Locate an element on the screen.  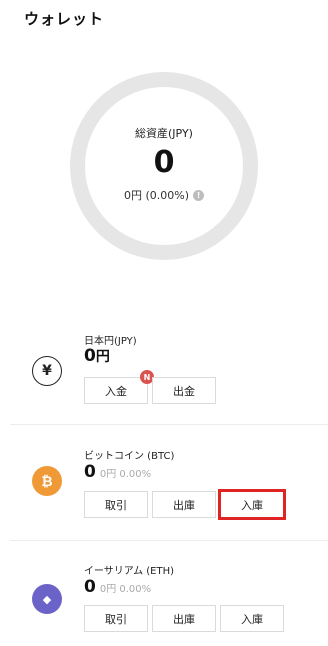
total-change-text: 0円 (0.00%) is located at coordinates (156, 195).